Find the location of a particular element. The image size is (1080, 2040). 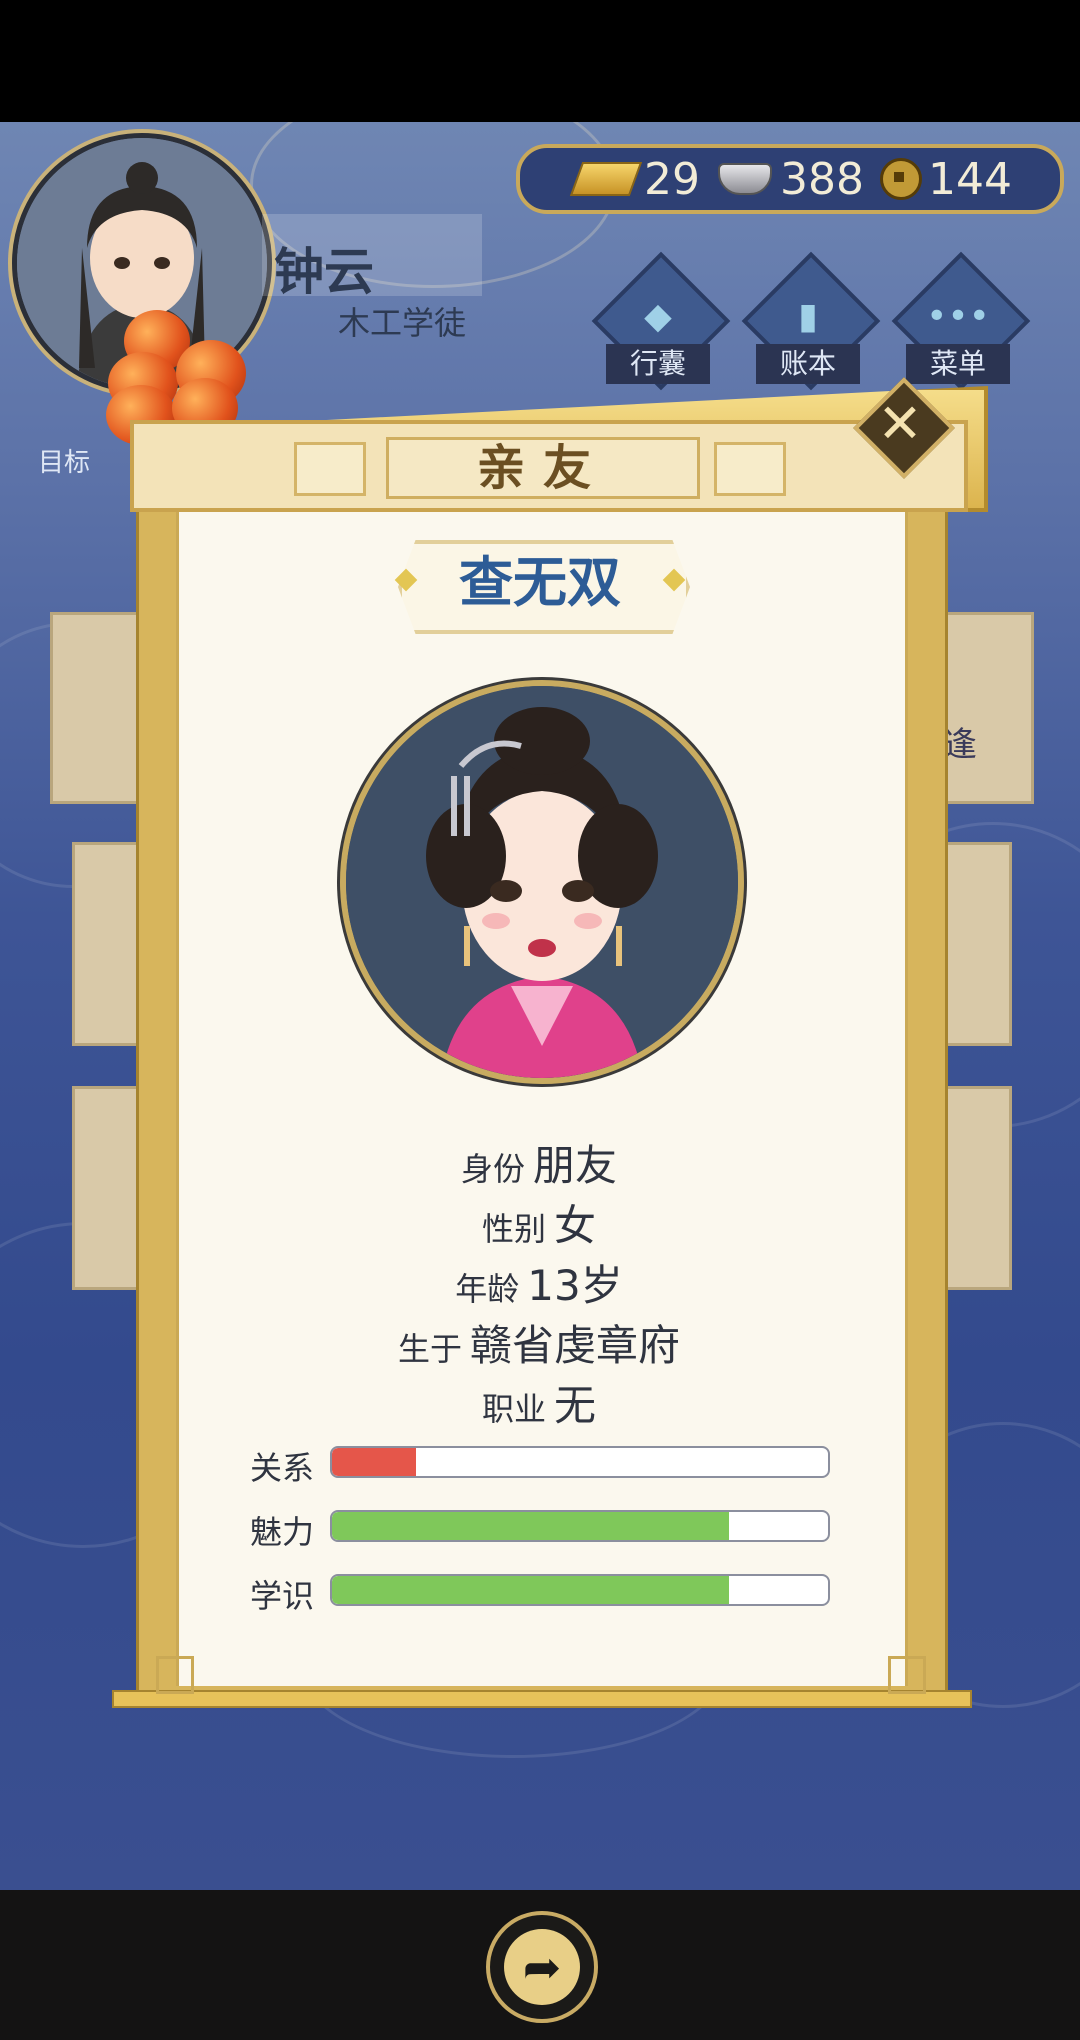

background-card: 逢 is located at coordinates (987, 708).